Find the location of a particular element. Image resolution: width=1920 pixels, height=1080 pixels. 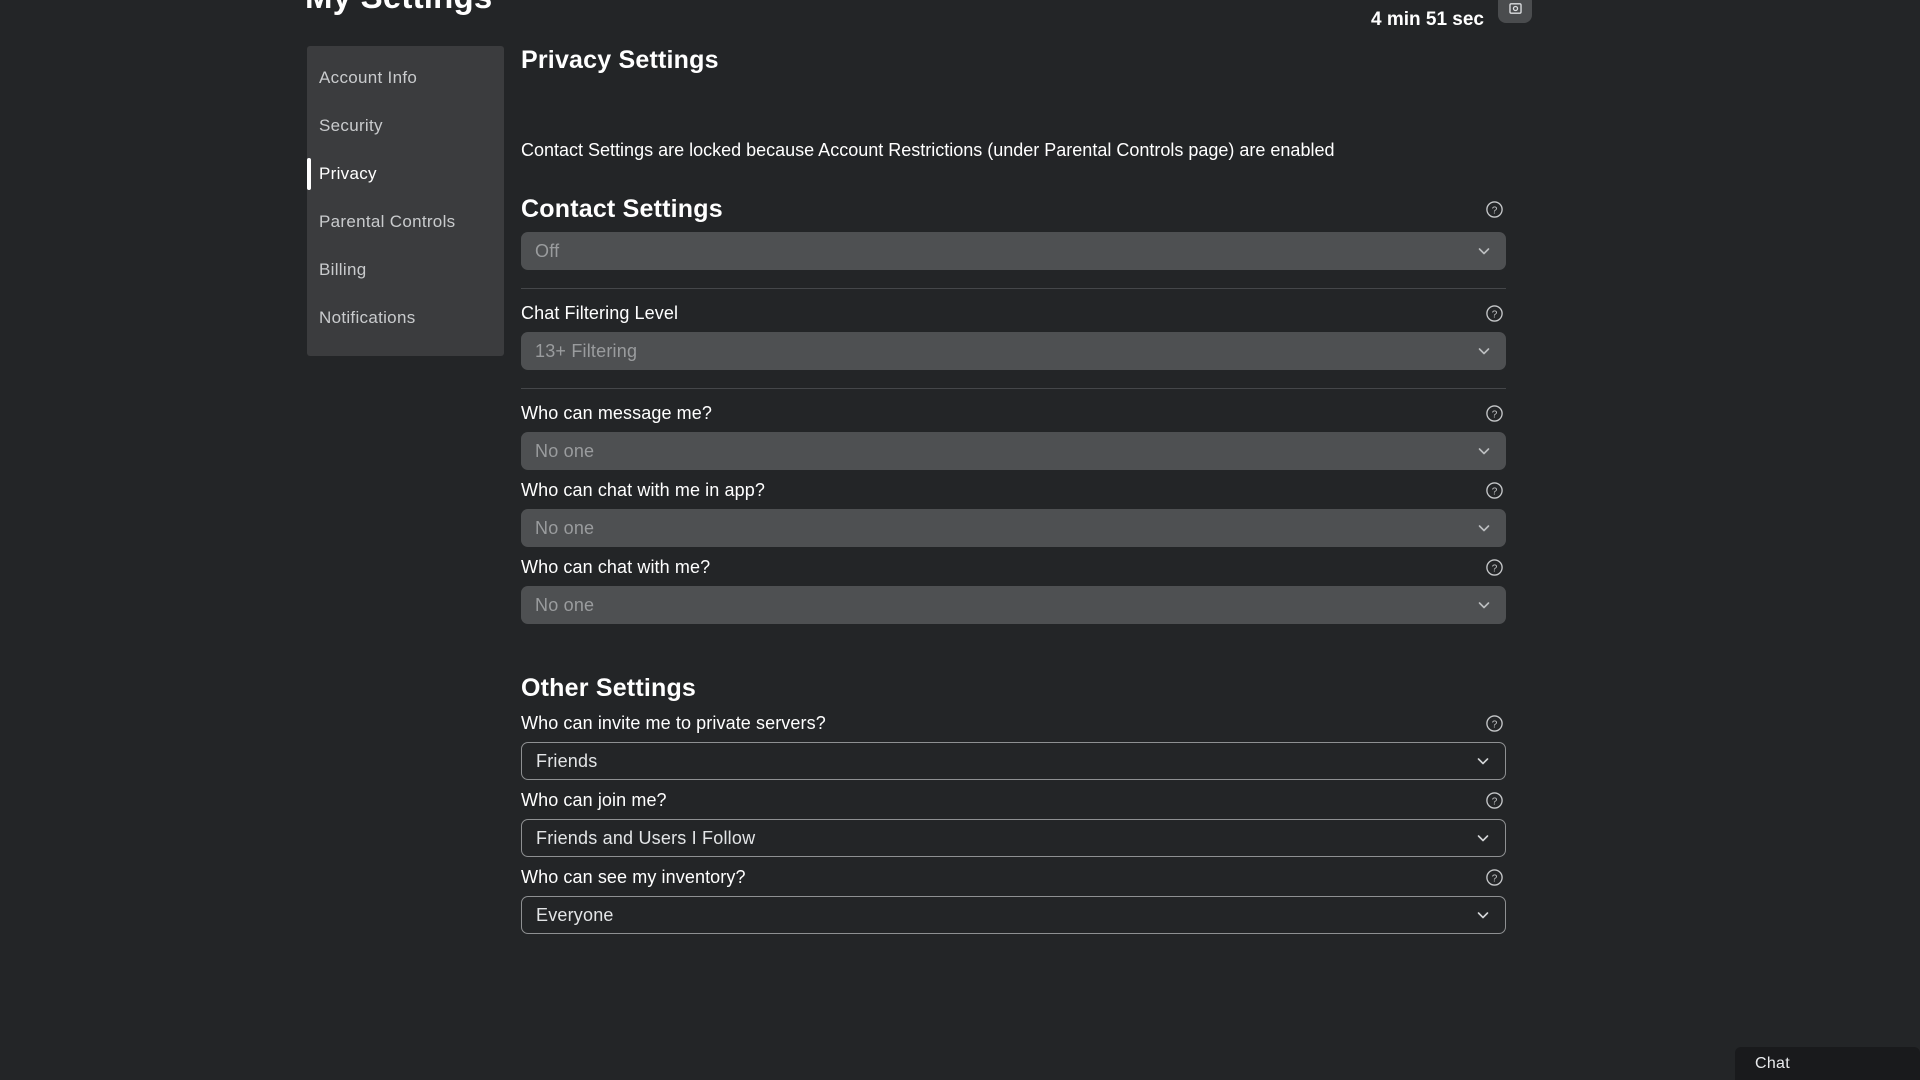

select-value: Friends is located at coordinates (567, 760).